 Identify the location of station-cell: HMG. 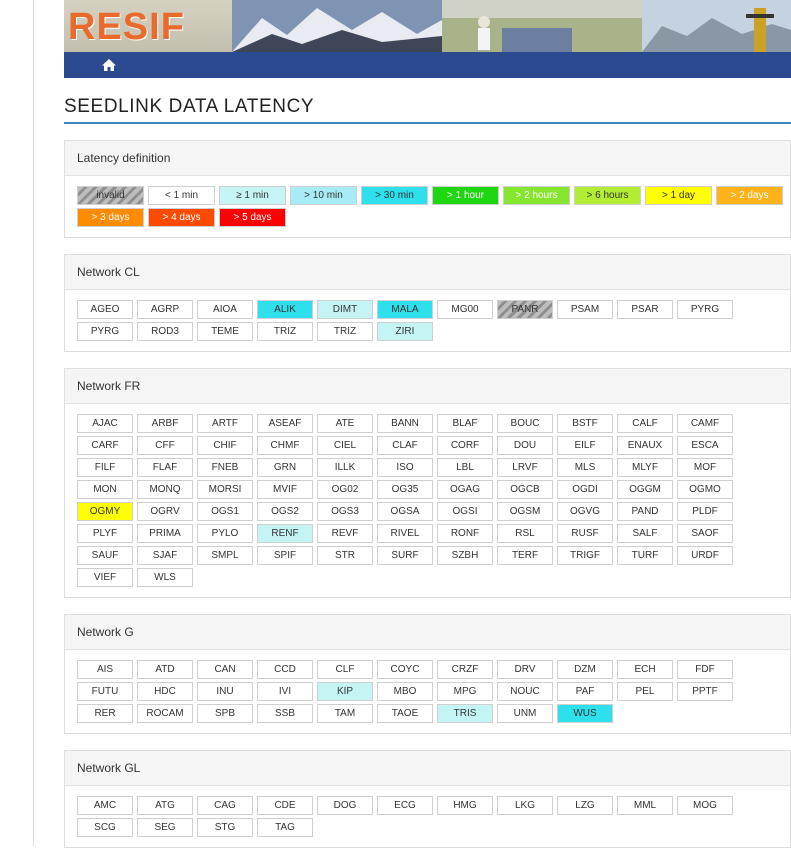
(465, 805).